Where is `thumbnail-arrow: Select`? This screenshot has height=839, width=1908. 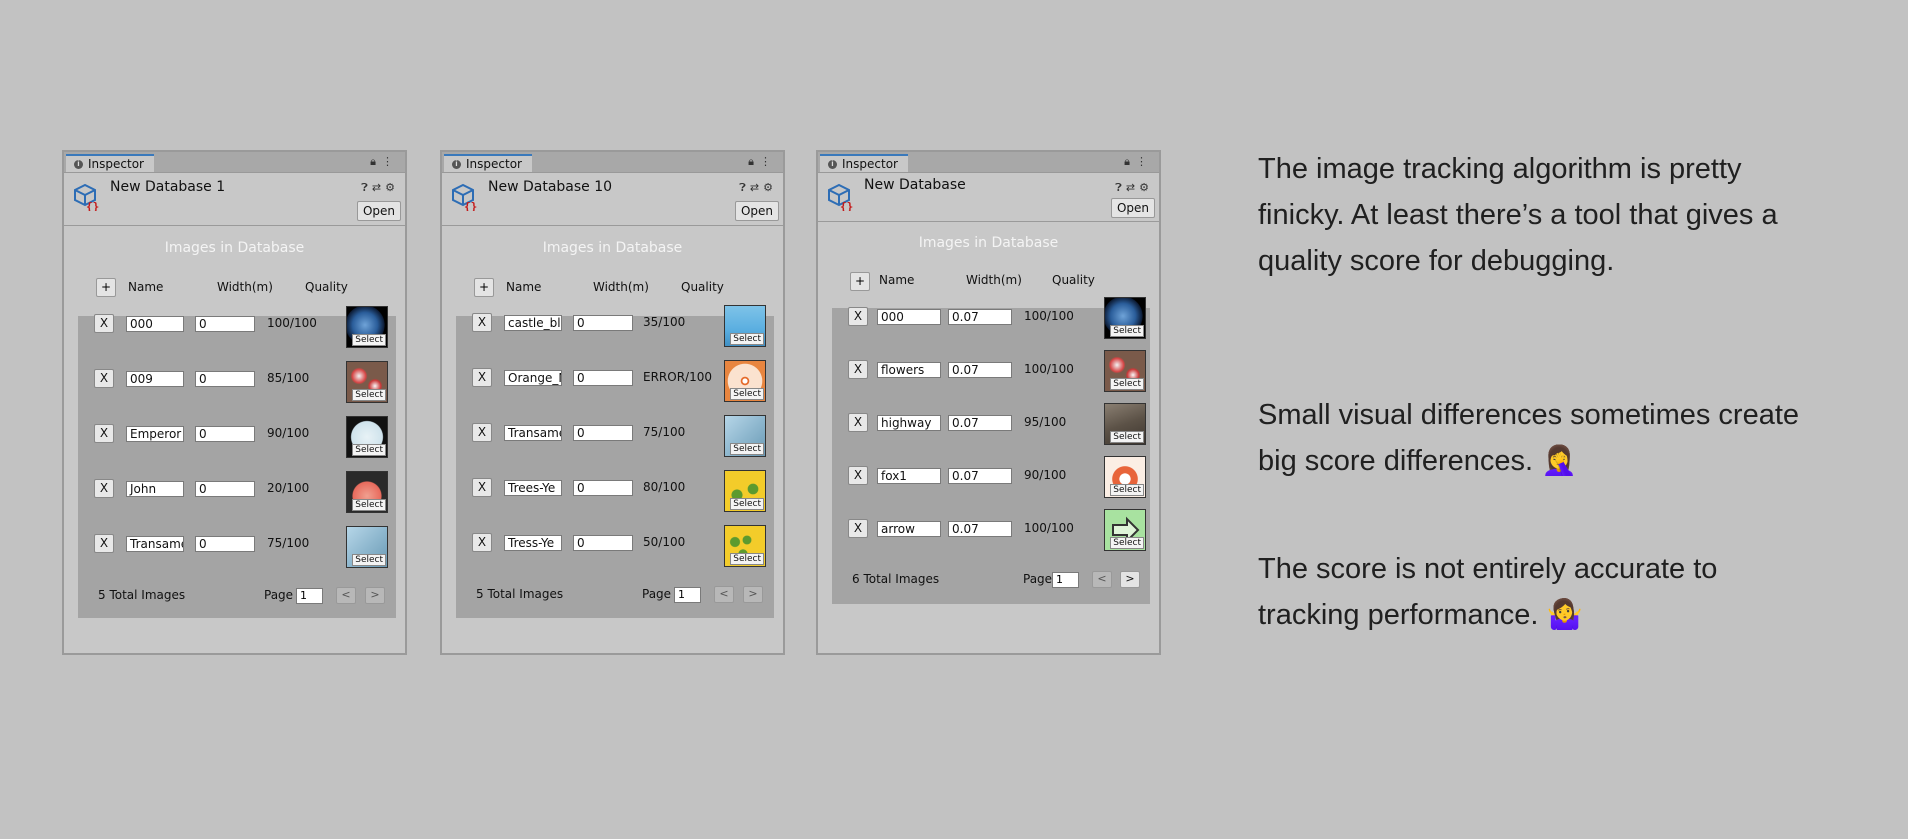
thumbnail-arrow: Select is located at coordinates (1125, 530).